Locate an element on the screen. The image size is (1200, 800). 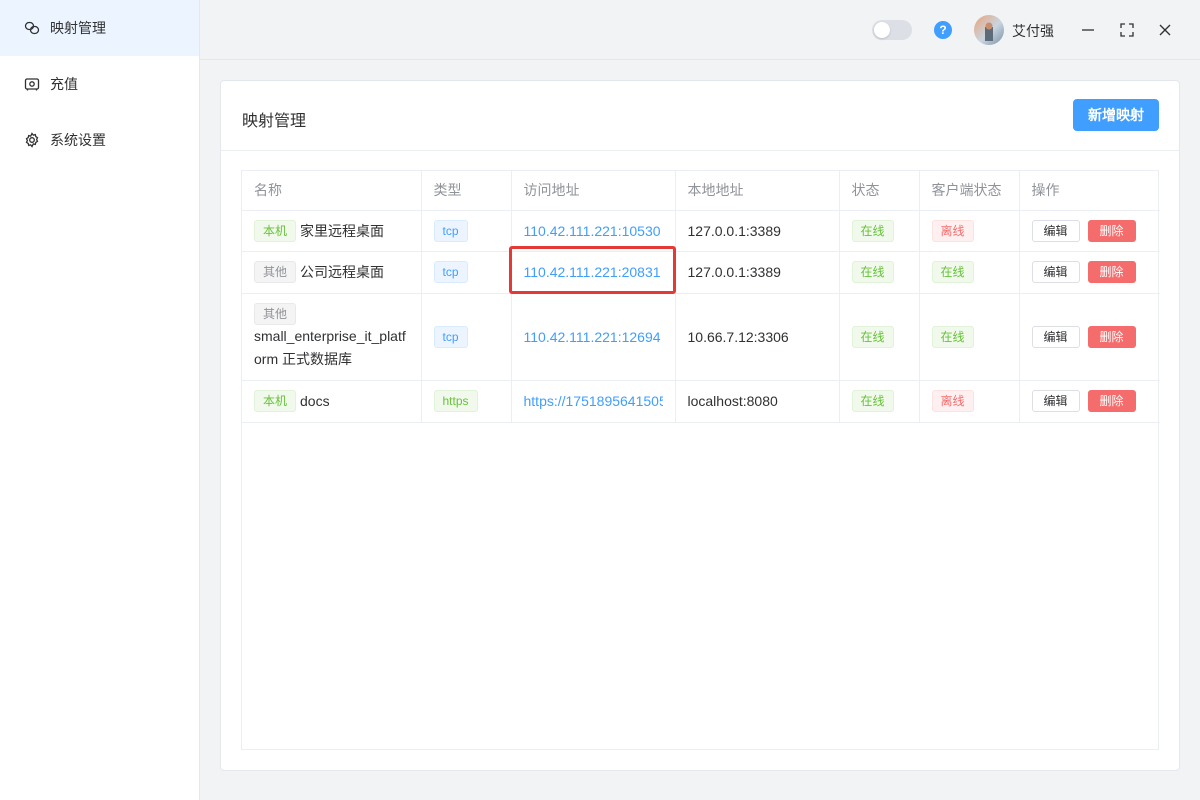
minimize-button is located at coordinates (1088, 30).